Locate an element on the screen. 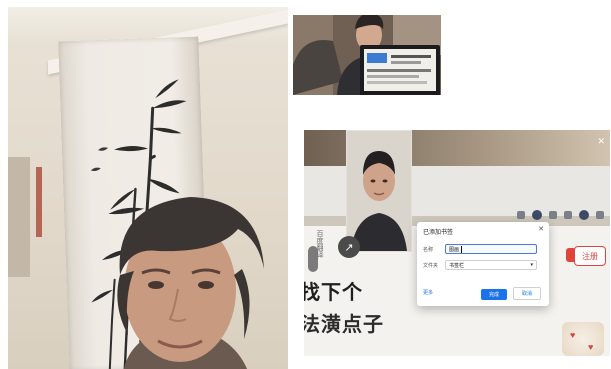  bookmark-name-value: 图画 is located at coordinates (454, 249).